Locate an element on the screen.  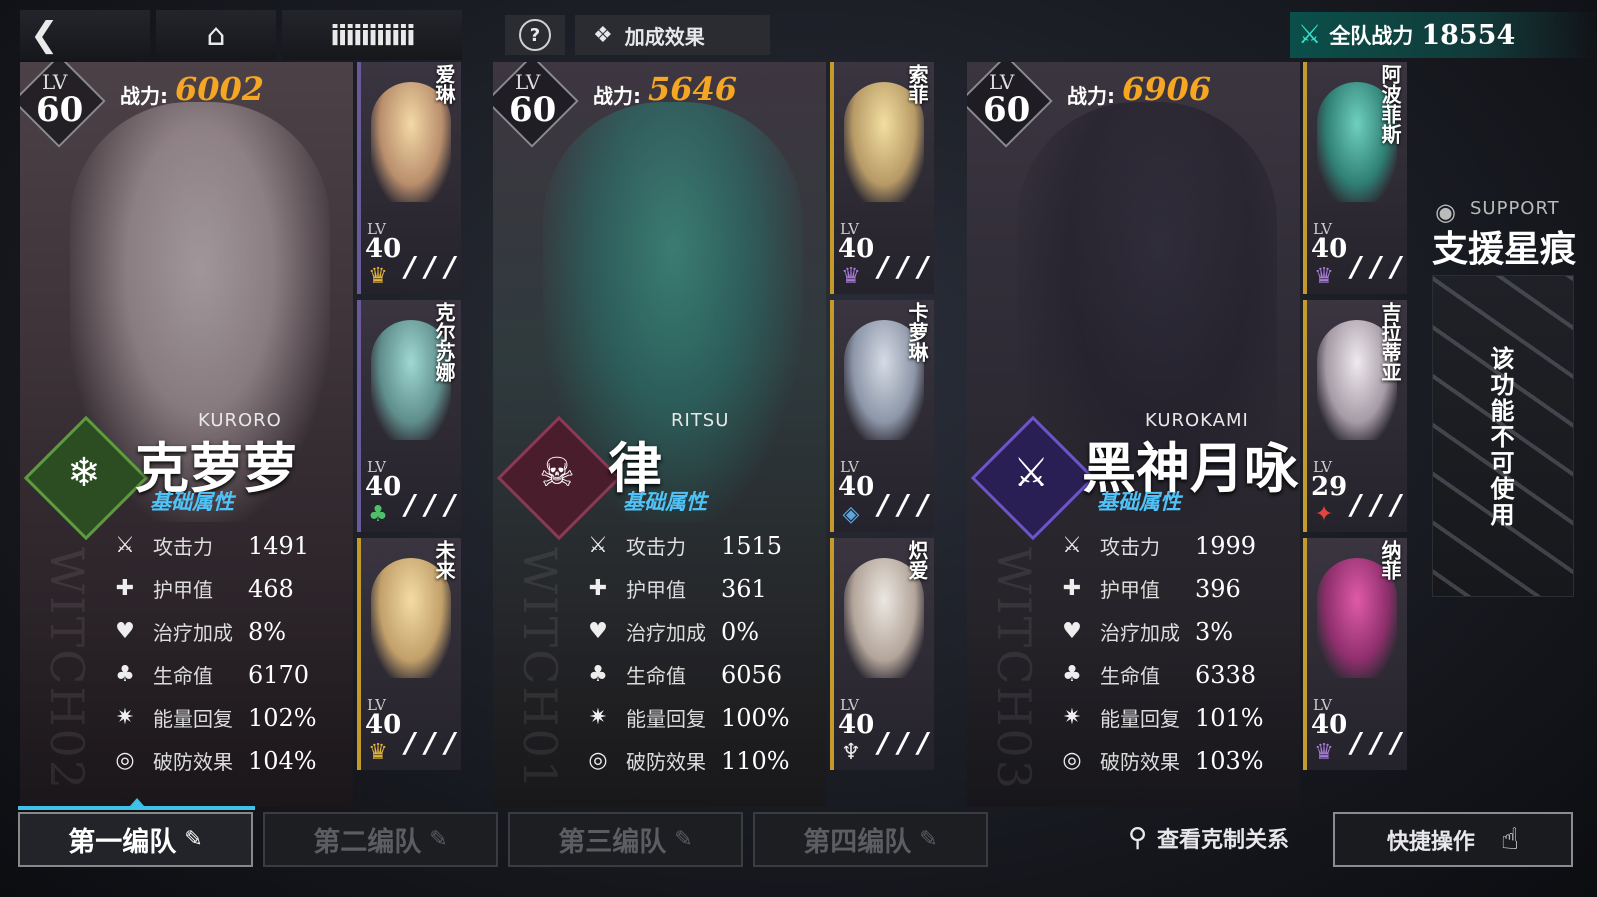
help-icon: ? is located at coordinates (535, 35).